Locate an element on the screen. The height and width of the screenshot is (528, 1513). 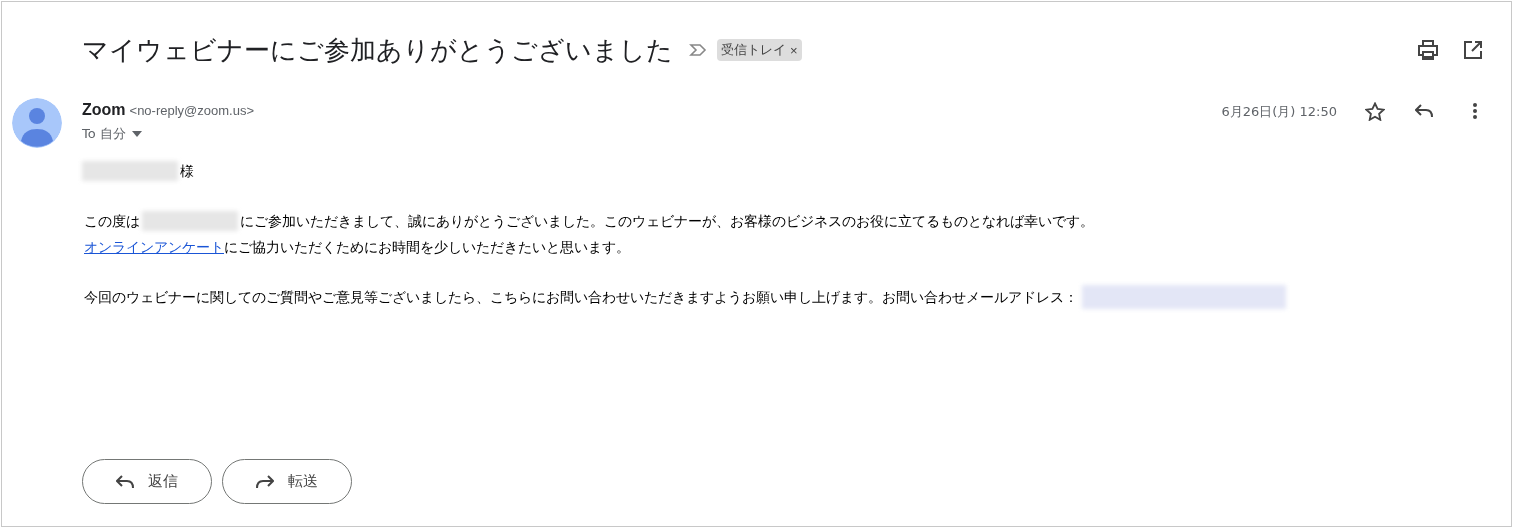
star-icon is located at coordinates (1375, 111).